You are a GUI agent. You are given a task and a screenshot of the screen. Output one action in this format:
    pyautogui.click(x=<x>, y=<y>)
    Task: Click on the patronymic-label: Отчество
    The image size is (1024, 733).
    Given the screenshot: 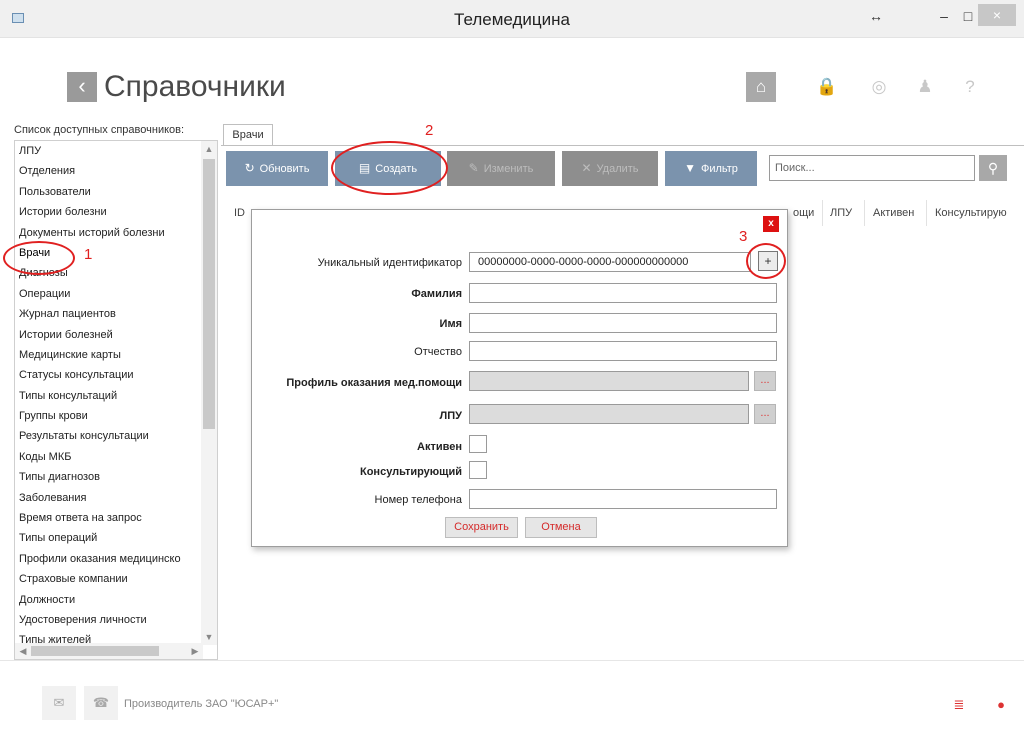 What is the action you would take?
    pyautogui.click(x=438, y=352)
    